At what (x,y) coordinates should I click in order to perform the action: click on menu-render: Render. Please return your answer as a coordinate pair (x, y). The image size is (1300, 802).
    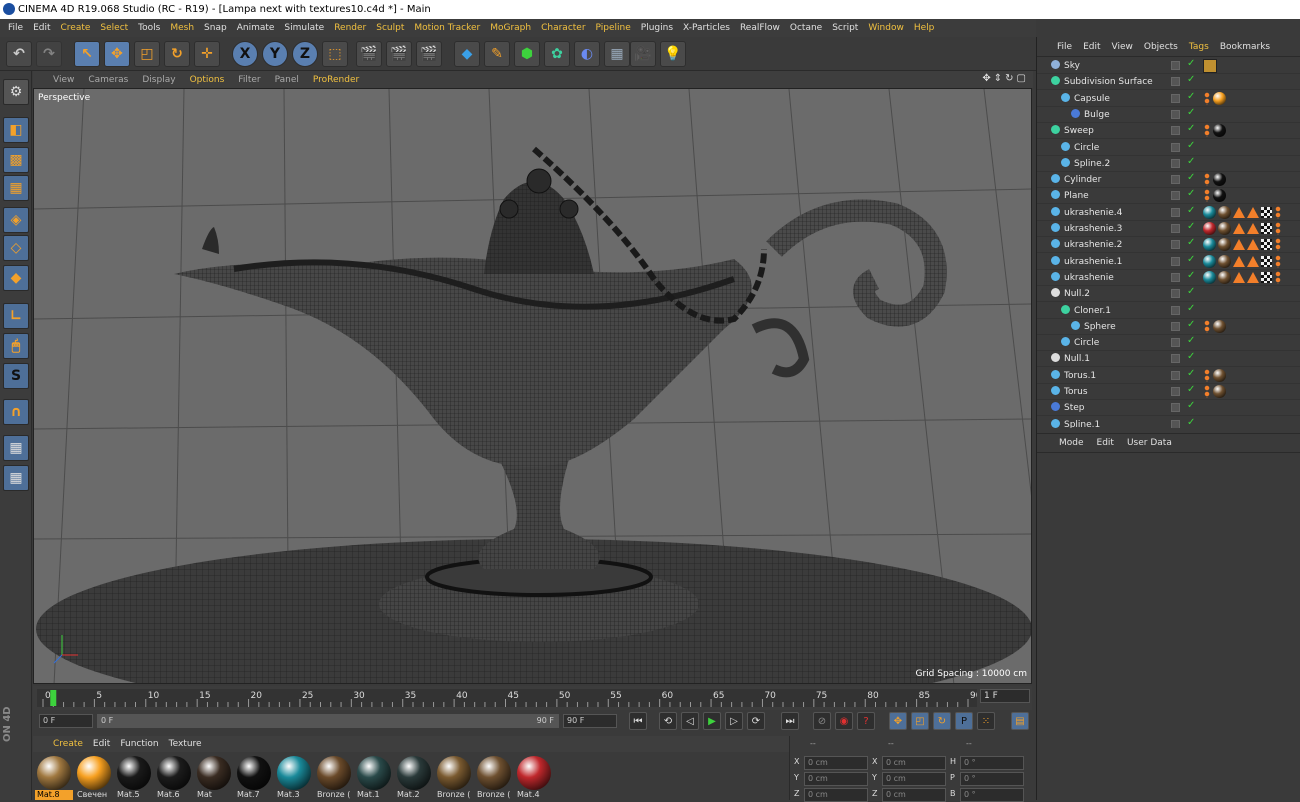
    Looking at the image, I should click on (350, 28).